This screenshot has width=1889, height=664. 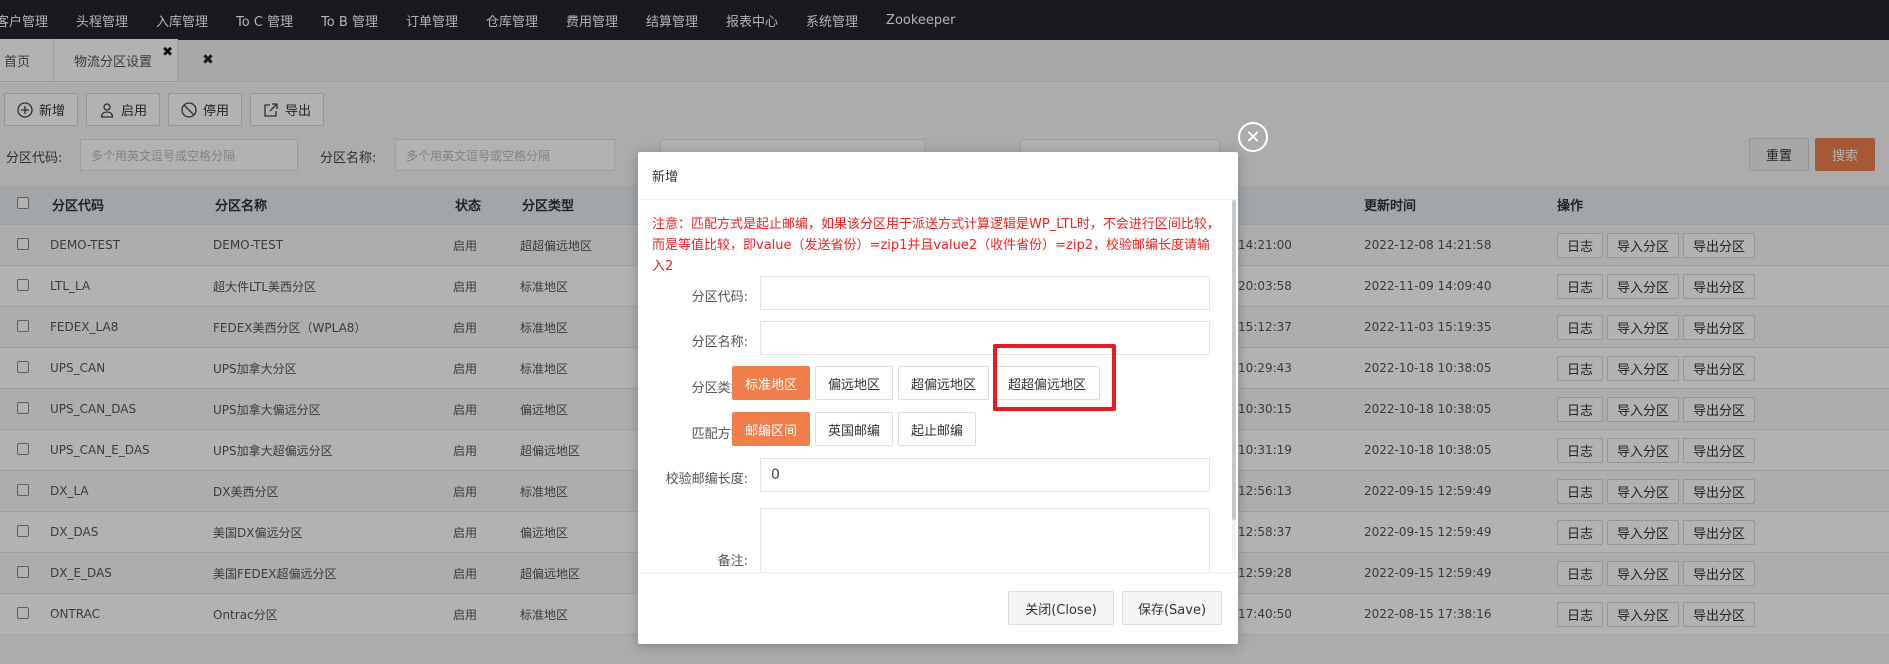 What do you see at coordinates (985, 293) in the screenshot?
I see `zone-code-input` at bounding box center [985, 293].